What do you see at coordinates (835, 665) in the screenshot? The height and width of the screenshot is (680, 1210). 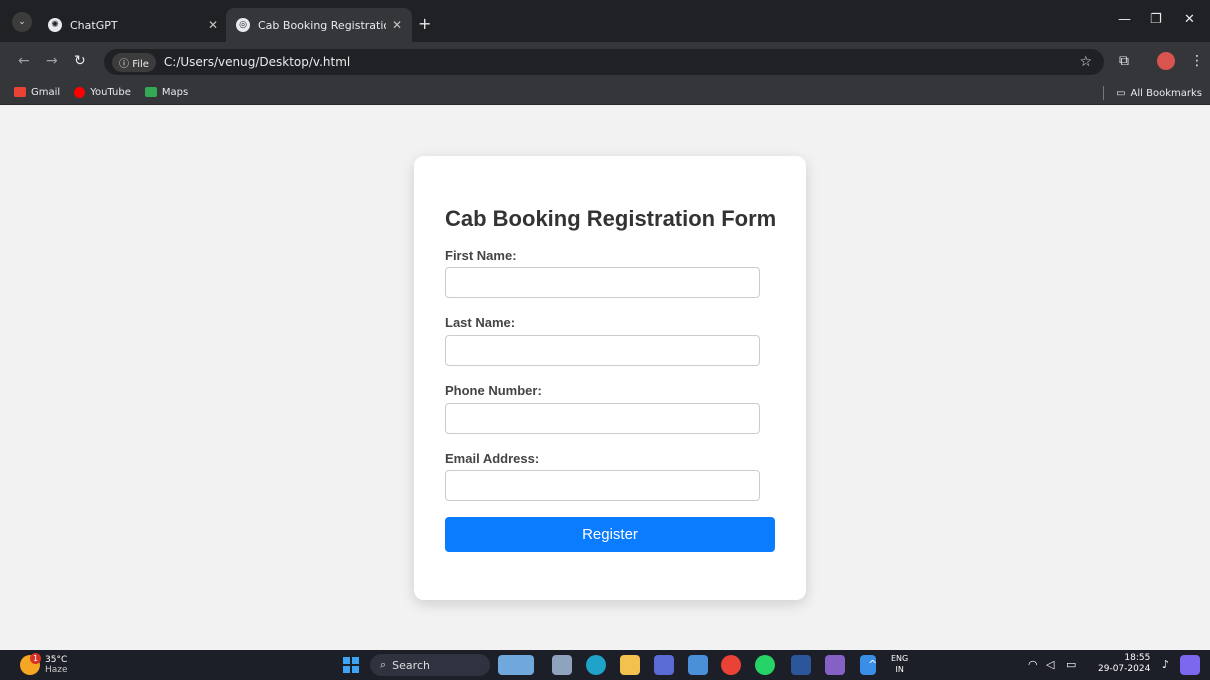 I see `visual-studio-icon` at bounding box center [835, 665].